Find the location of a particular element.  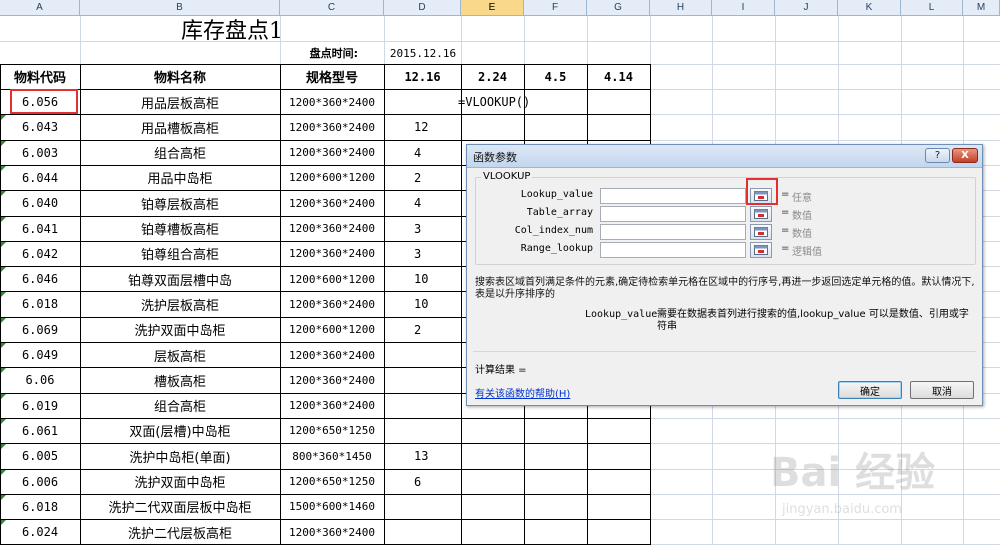

cell-material-name: 用品中岛柜 is located at coordinates (180, 178).